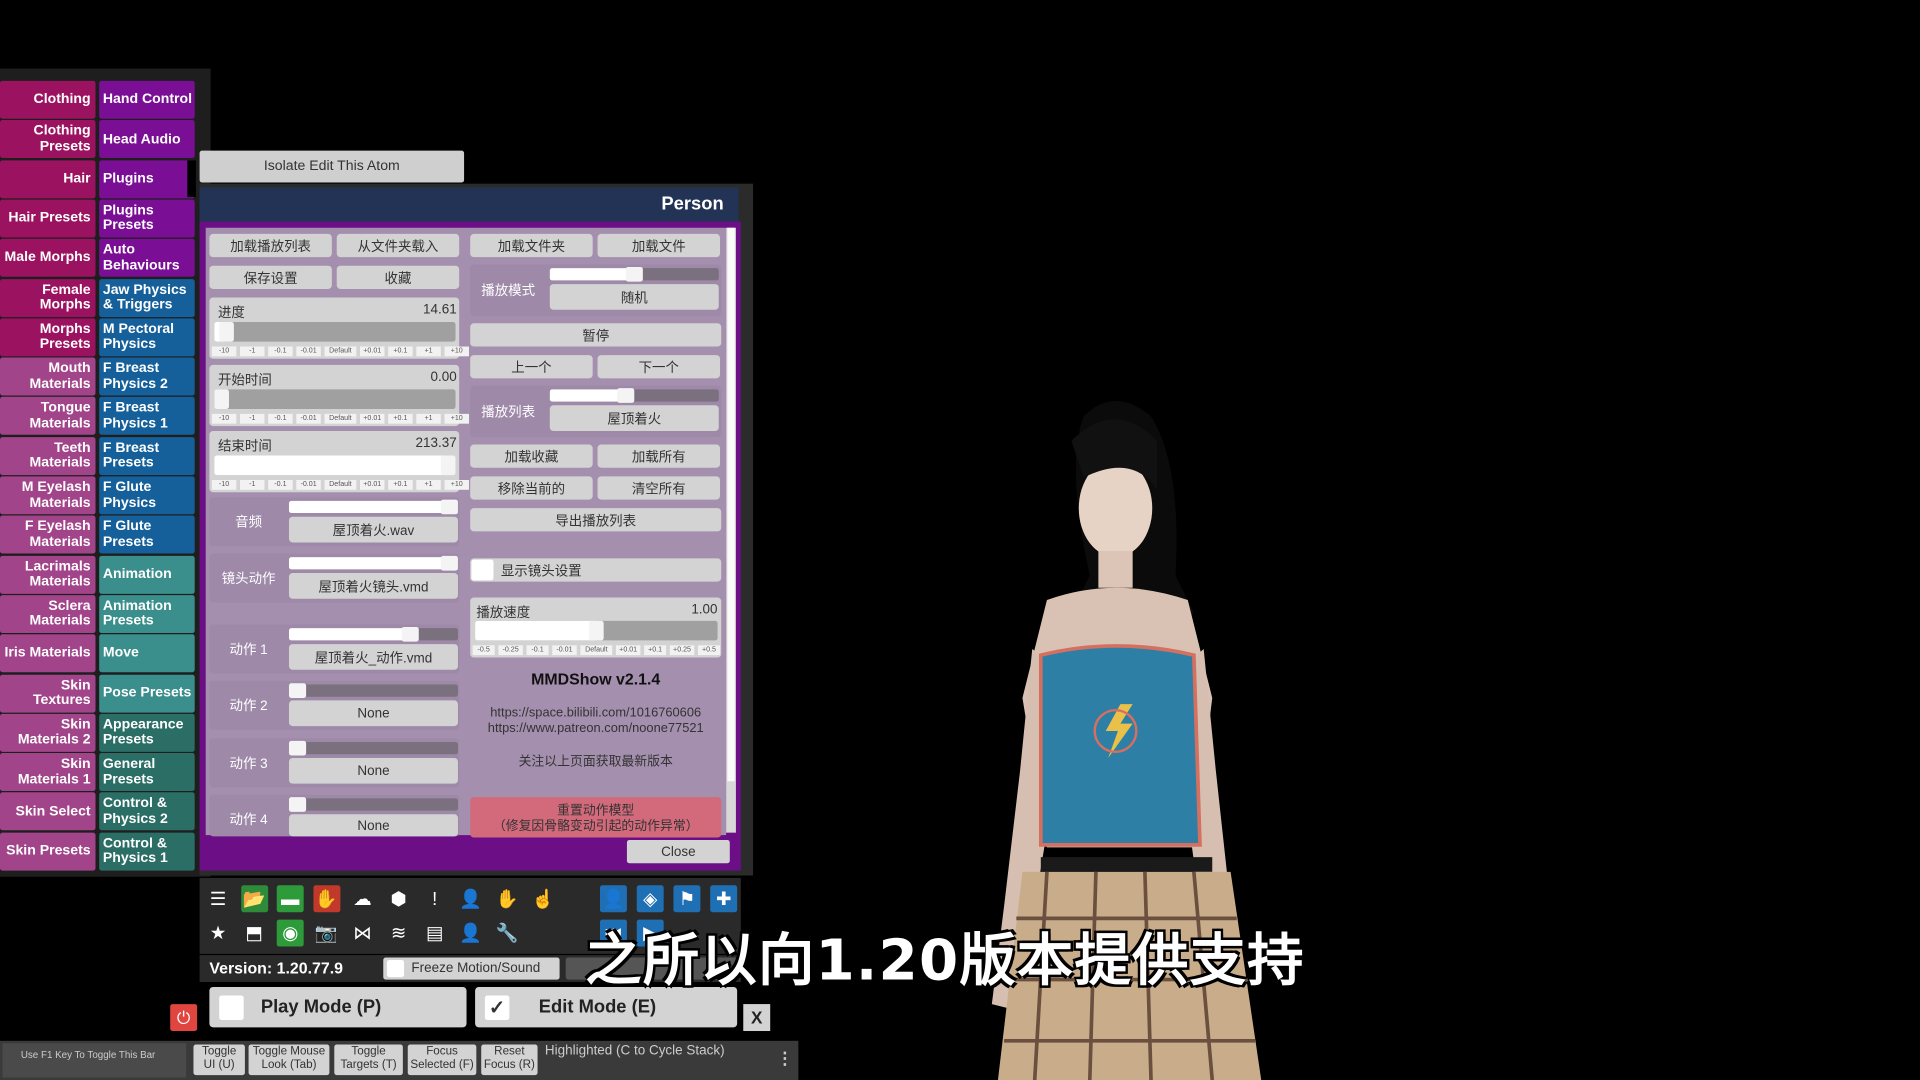 Image resolution: width=1920 pixels, height=1080 pixels. Describe the element at coordinates (373, 507) in the screenshot. I see `audio-slider` at that location.